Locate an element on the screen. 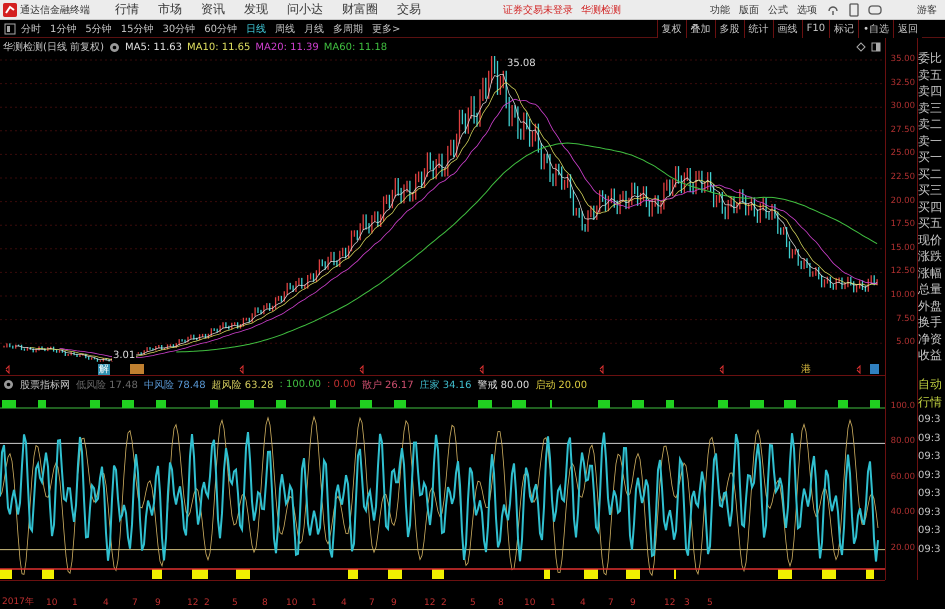  tool-menu-item: 公式 is located at coordinates (778, 9).